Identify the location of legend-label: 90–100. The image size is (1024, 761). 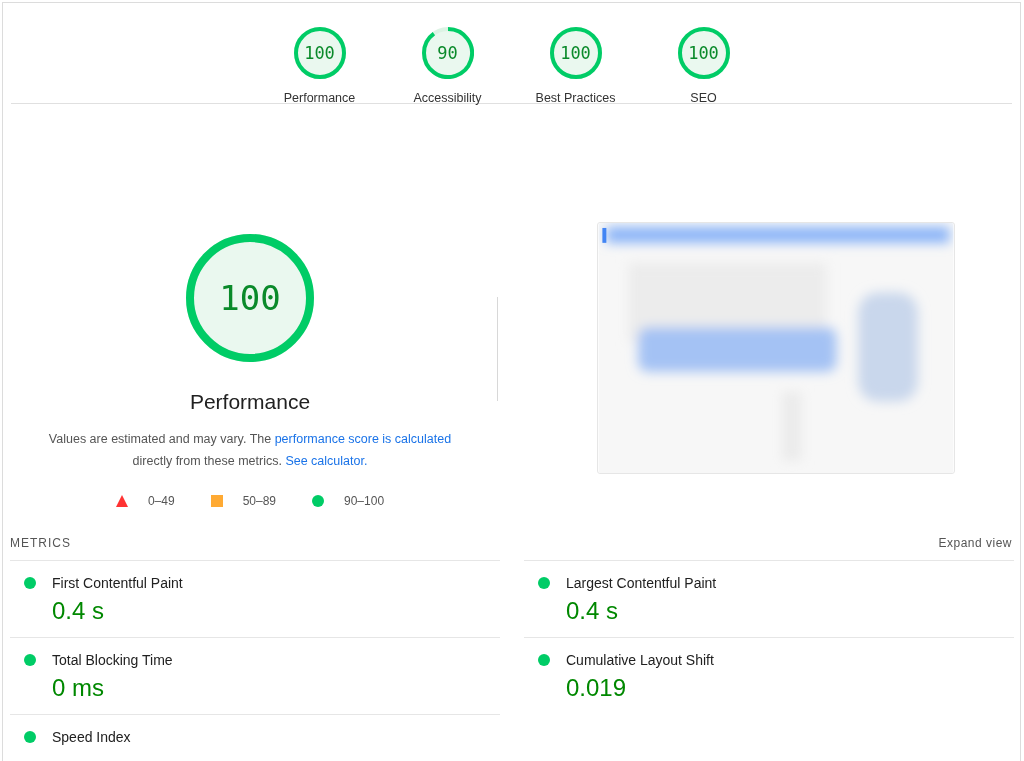
(364, 501).